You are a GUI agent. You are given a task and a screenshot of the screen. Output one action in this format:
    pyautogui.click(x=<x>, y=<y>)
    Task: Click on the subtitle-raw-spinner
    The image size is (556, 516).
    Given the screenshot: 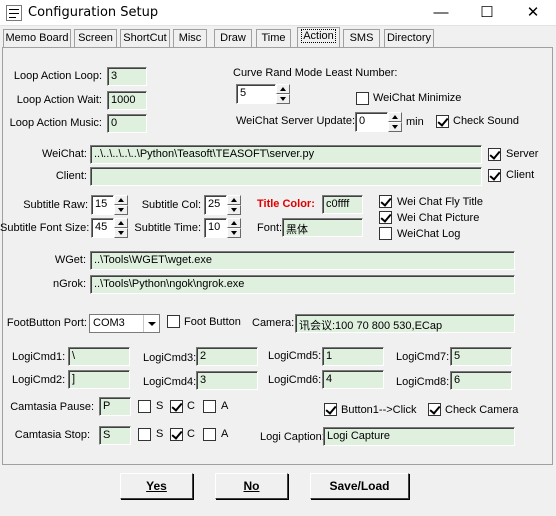 What is the action you would take?
    pyautogui.click(x=121, y=205)
    